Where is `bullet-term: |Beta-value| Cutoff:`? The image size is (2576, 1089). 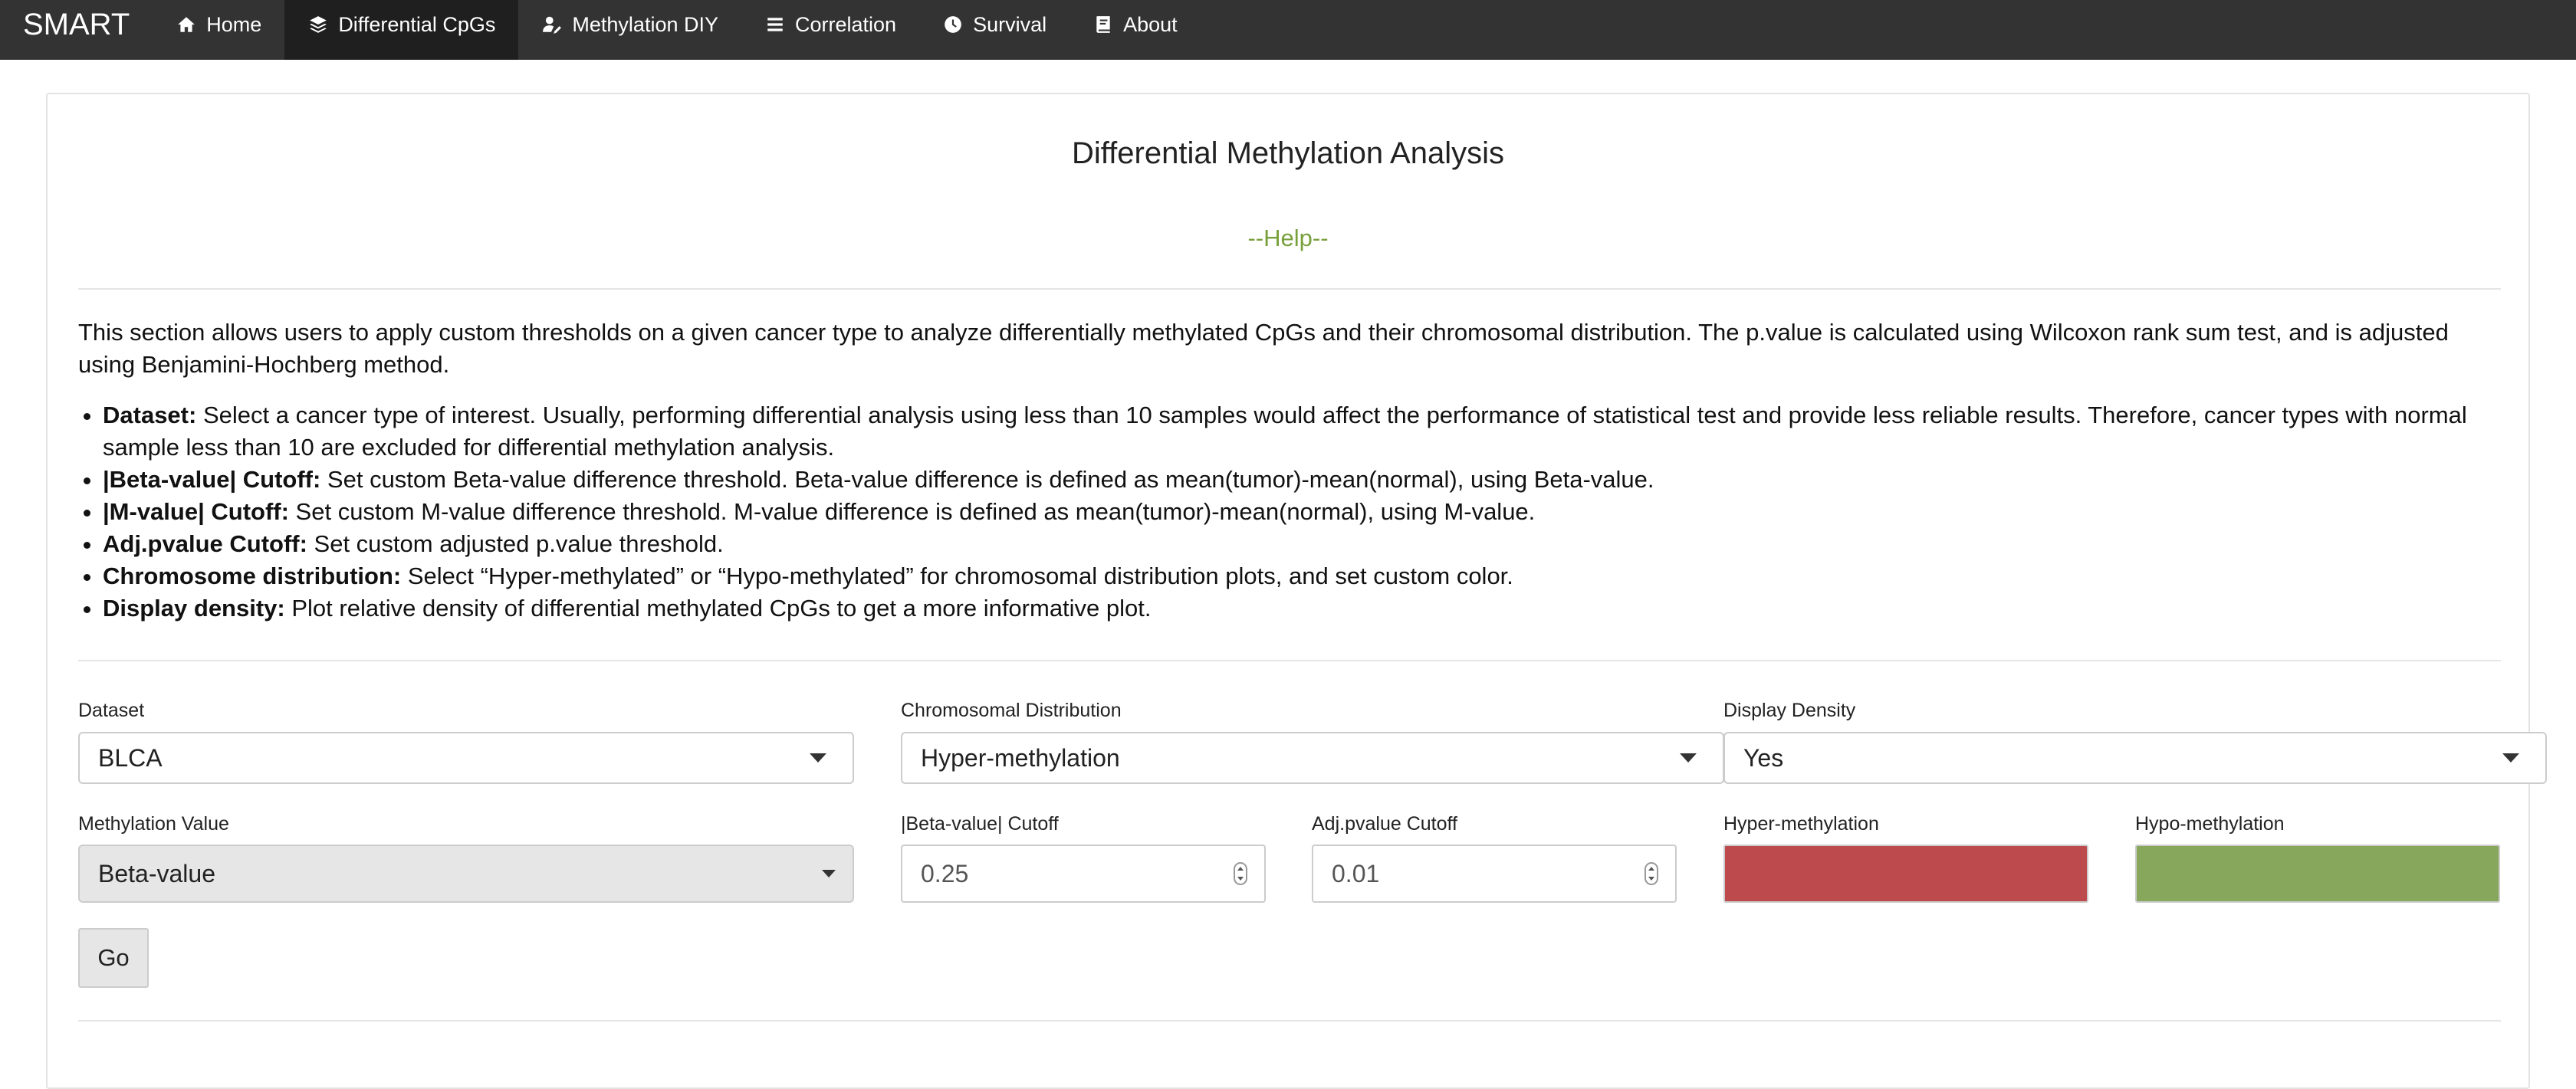
bullet-term: |Beta-value| Cutoff: is located at coordinates (212, 480).